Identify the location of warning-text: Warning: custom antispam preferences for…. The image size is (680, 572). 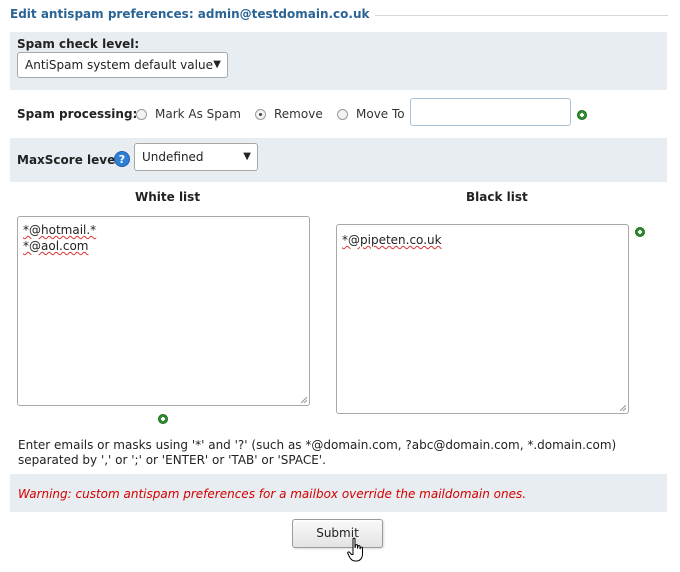
(272, 494).